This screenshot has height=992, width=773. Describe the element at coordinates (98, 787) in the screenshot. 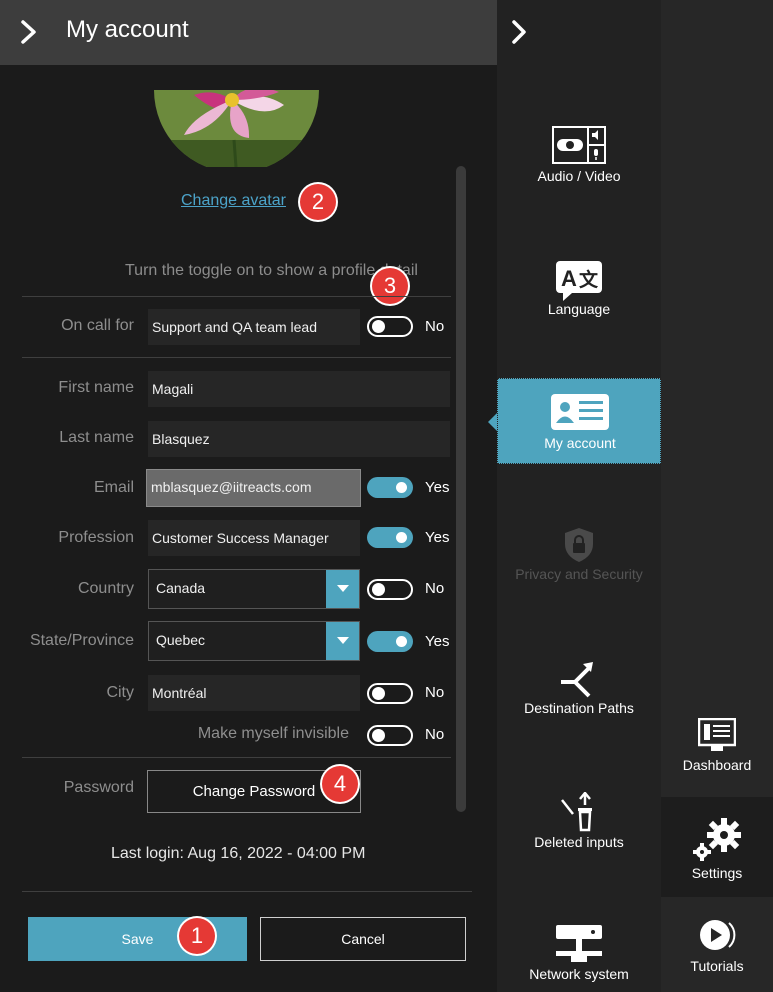

I see `password-label: Password` at that location.